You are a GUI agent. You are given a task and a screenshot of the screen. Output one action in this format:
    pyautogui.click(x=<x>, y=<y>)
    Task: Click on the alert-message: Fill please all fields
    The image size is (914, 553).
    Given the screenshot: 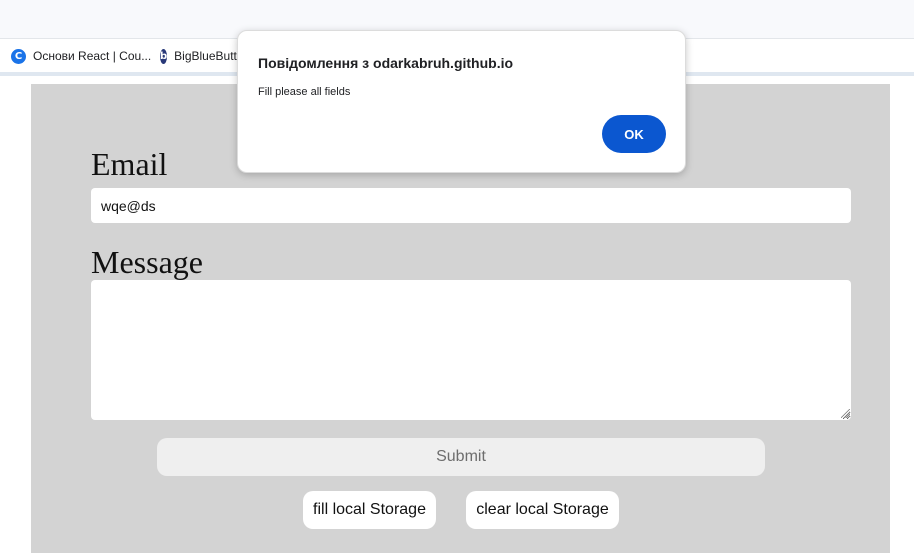 What is the action you would take?
    pyautogui.click(x=304, y=92)
    